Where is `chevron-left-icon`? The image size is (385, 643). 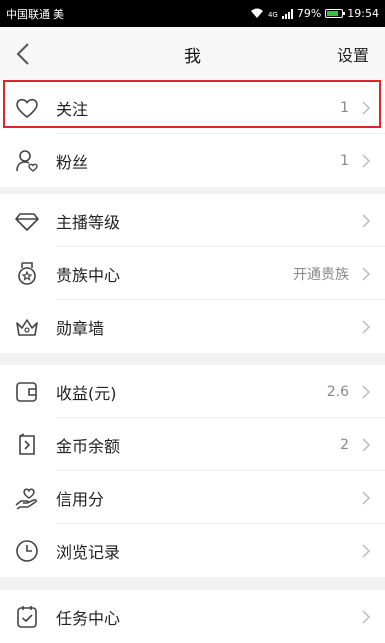
chevron-left-icon is located at coordinates (22, 54).